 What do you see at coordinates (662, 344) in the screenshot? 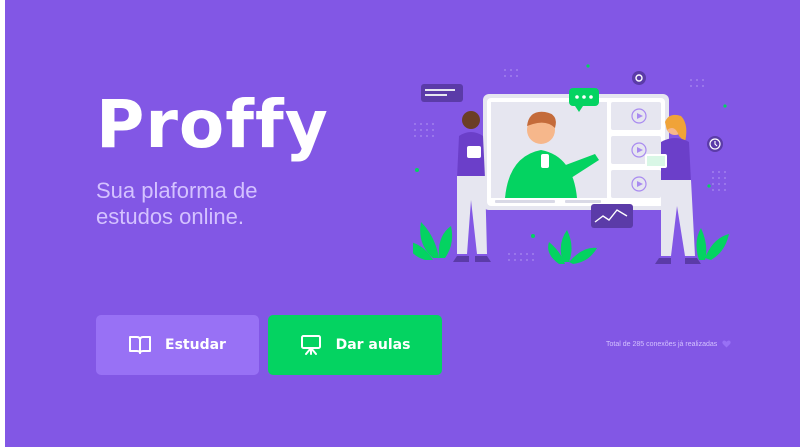
I see `connections-text: Total de 285 conexões já realizadas` at bounding box center [662, 344].